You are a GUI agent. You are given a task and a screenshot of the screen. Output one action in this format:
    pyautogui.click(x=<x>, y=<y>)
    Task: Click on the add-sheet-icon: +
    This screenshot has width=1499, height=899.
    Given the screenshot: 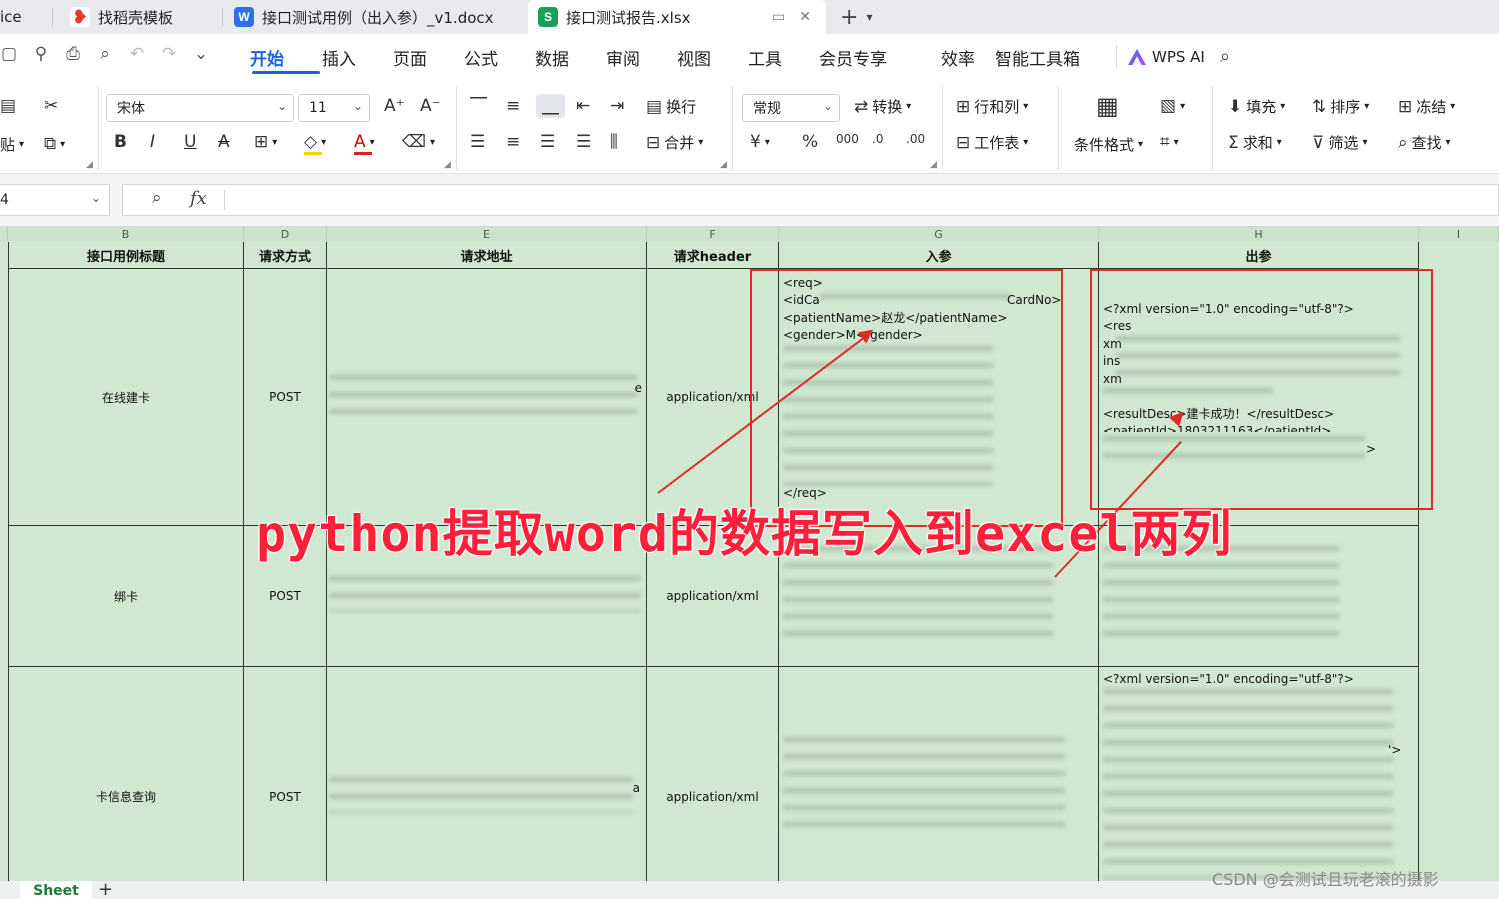 What is the action you would take?
    pyautogui.click(x=105, y=889)
    